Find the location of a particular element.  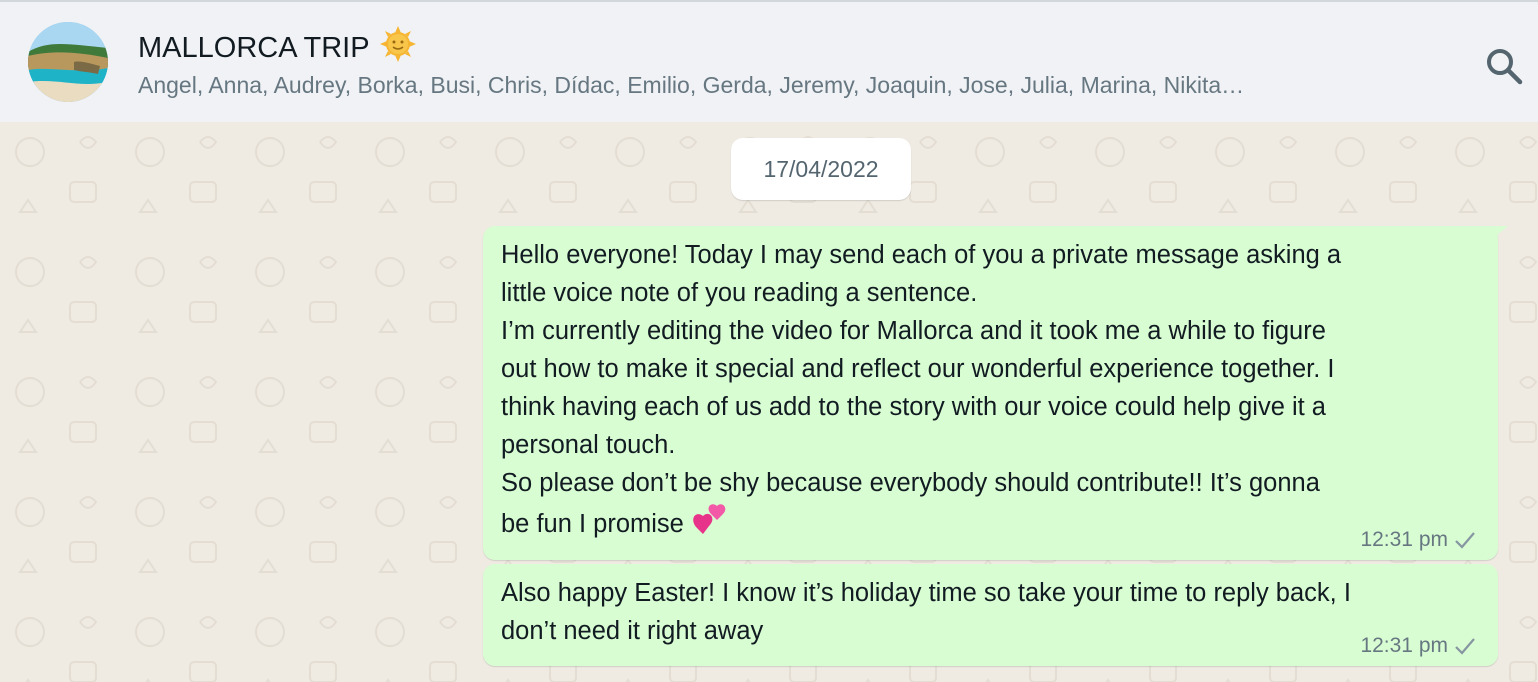

group-name: MALLORCA TRIP is located at coordinates (254, 47).